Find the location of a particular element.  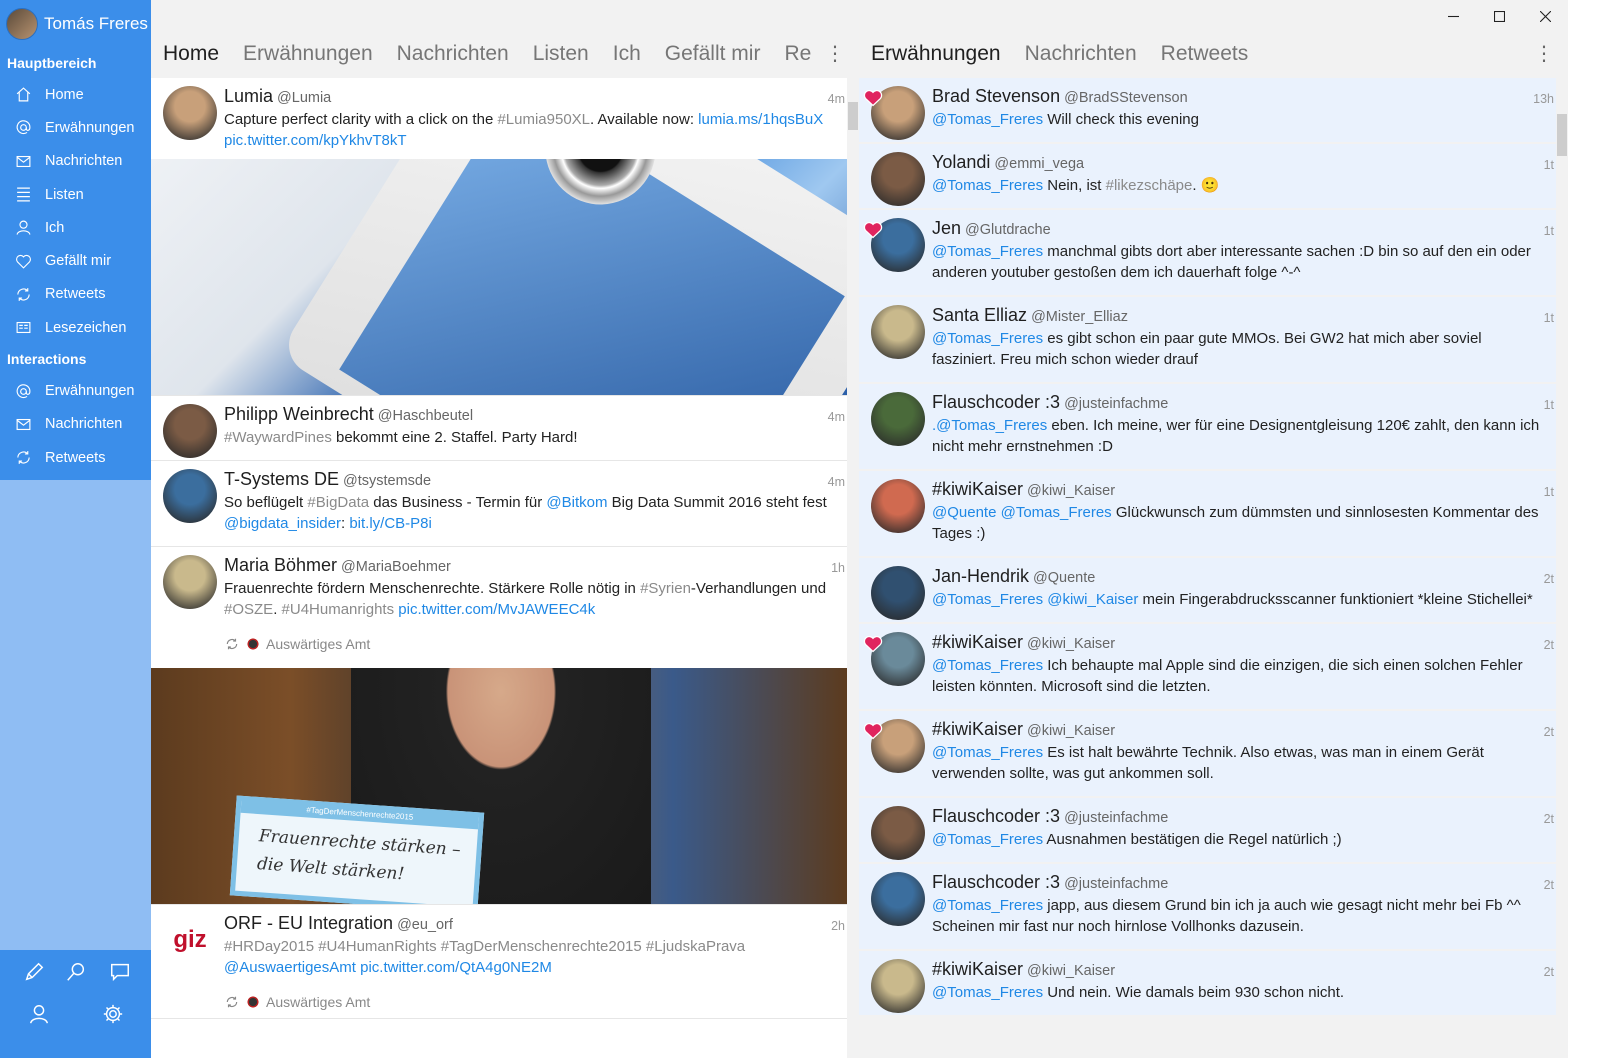

sidebar-item-main-listen: Listen is located at coordinates (75, 194).